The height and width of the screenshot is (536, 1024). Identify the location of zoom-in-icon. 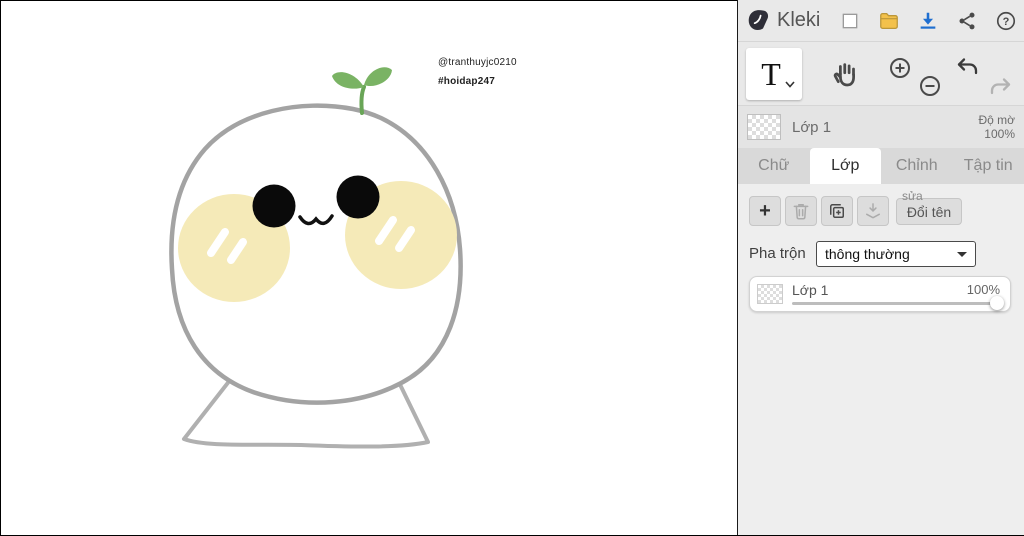
(900, 68).